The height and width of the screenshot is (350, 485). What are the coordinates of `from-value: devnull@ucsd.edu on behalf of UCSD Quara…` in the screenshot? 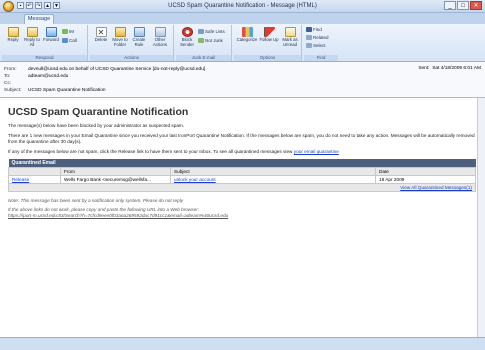 It's located at (116, 69).